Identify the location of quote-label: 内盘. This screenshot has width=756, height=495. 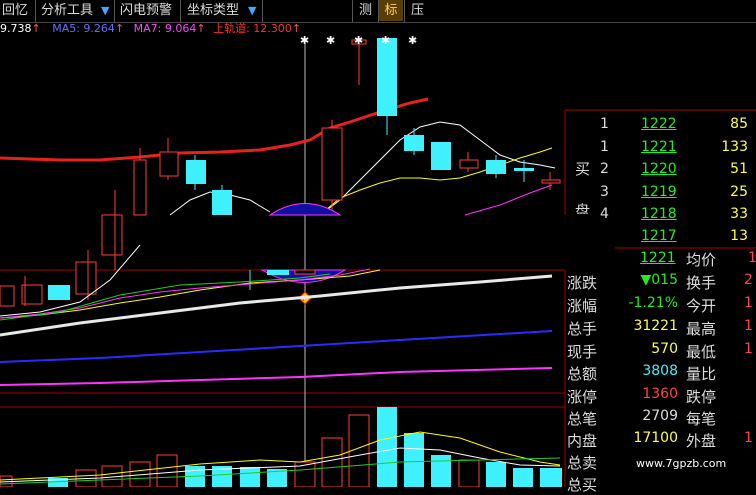
(582, 441).